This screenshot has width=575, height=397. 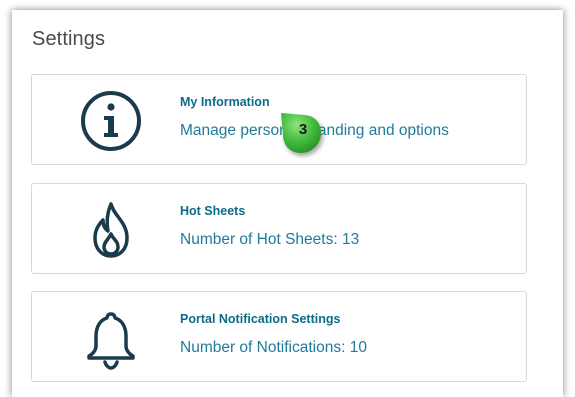 What do you see at coordinates (270, 239) in the screenshot?
I see `card-description: Number of Hot Sheets: 13` at bounding box center [270, 239].